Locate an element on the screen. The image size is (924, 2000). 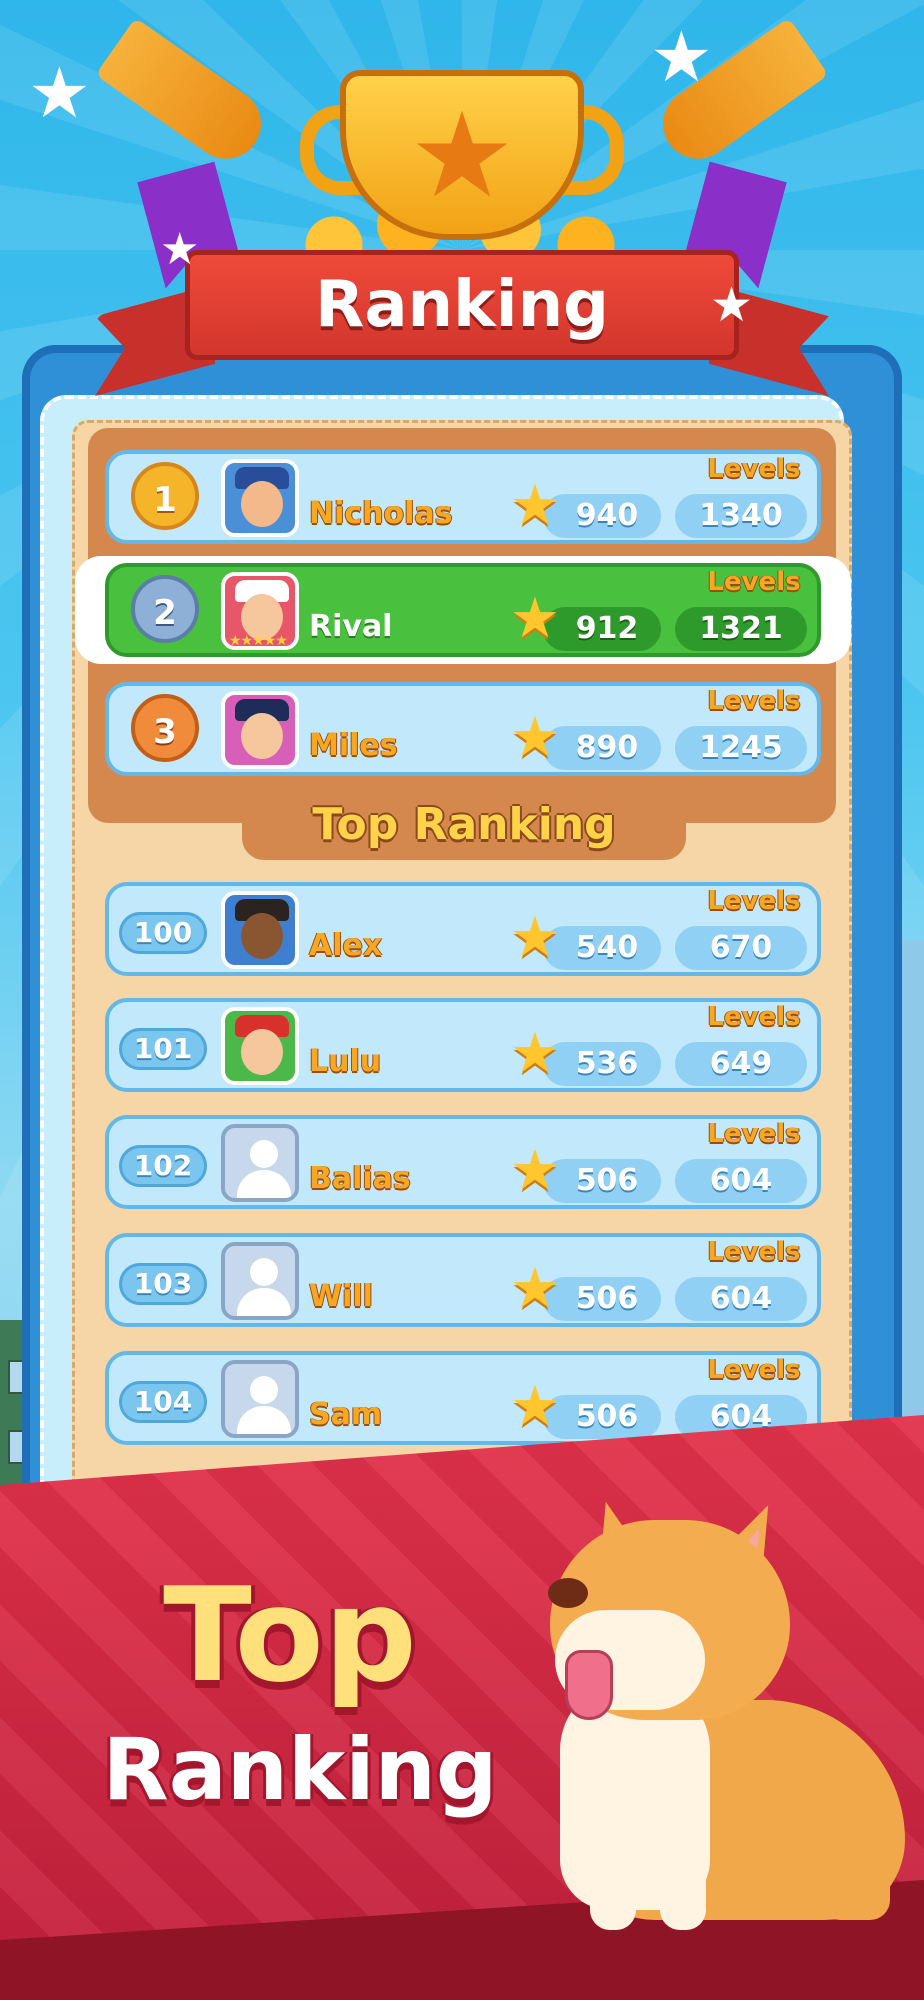
rank-number: 100 is located at coordinates (163, 933).